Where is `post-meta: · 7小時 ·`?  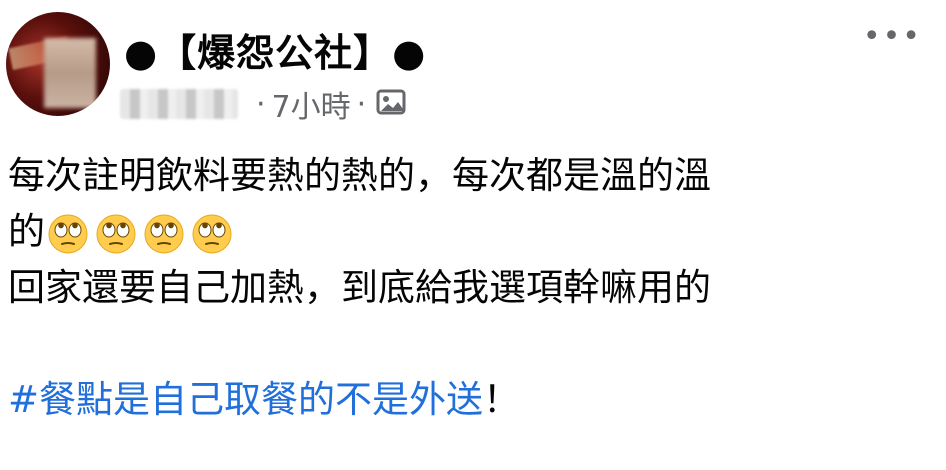
post-meta: · 7小時 · is located at coordinates (263, 104).